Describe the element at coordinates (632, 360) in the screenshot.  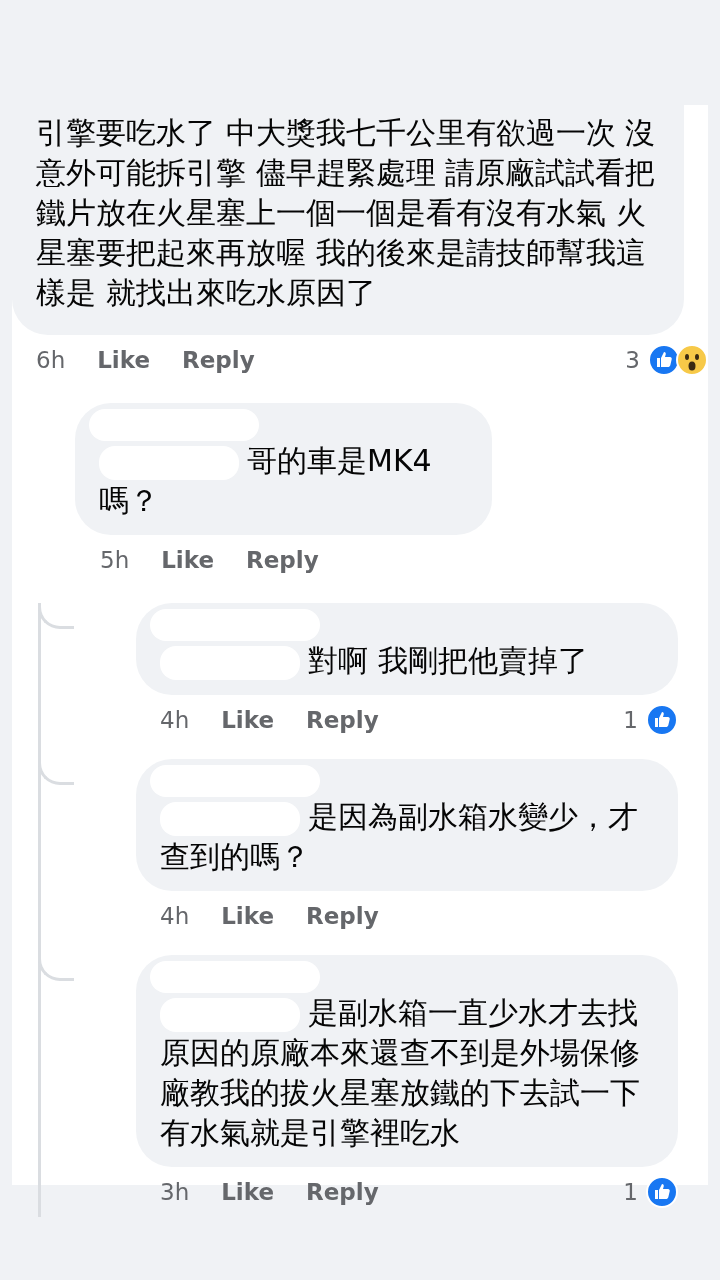
I see `reaction-count: 3` at that location.